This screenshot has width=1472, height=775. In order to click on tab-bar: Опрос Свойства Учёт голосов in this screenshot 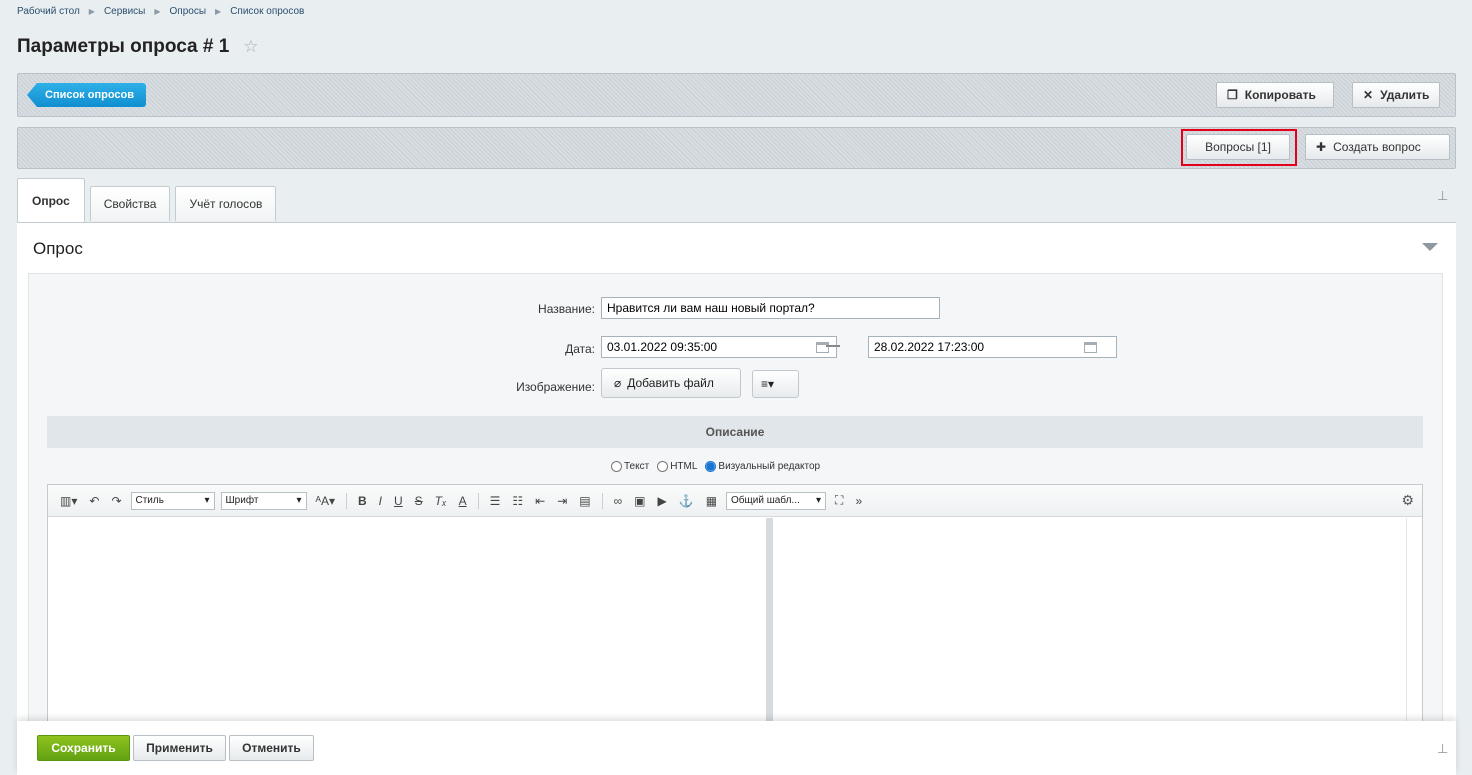, I will do `click(149, 201)`.